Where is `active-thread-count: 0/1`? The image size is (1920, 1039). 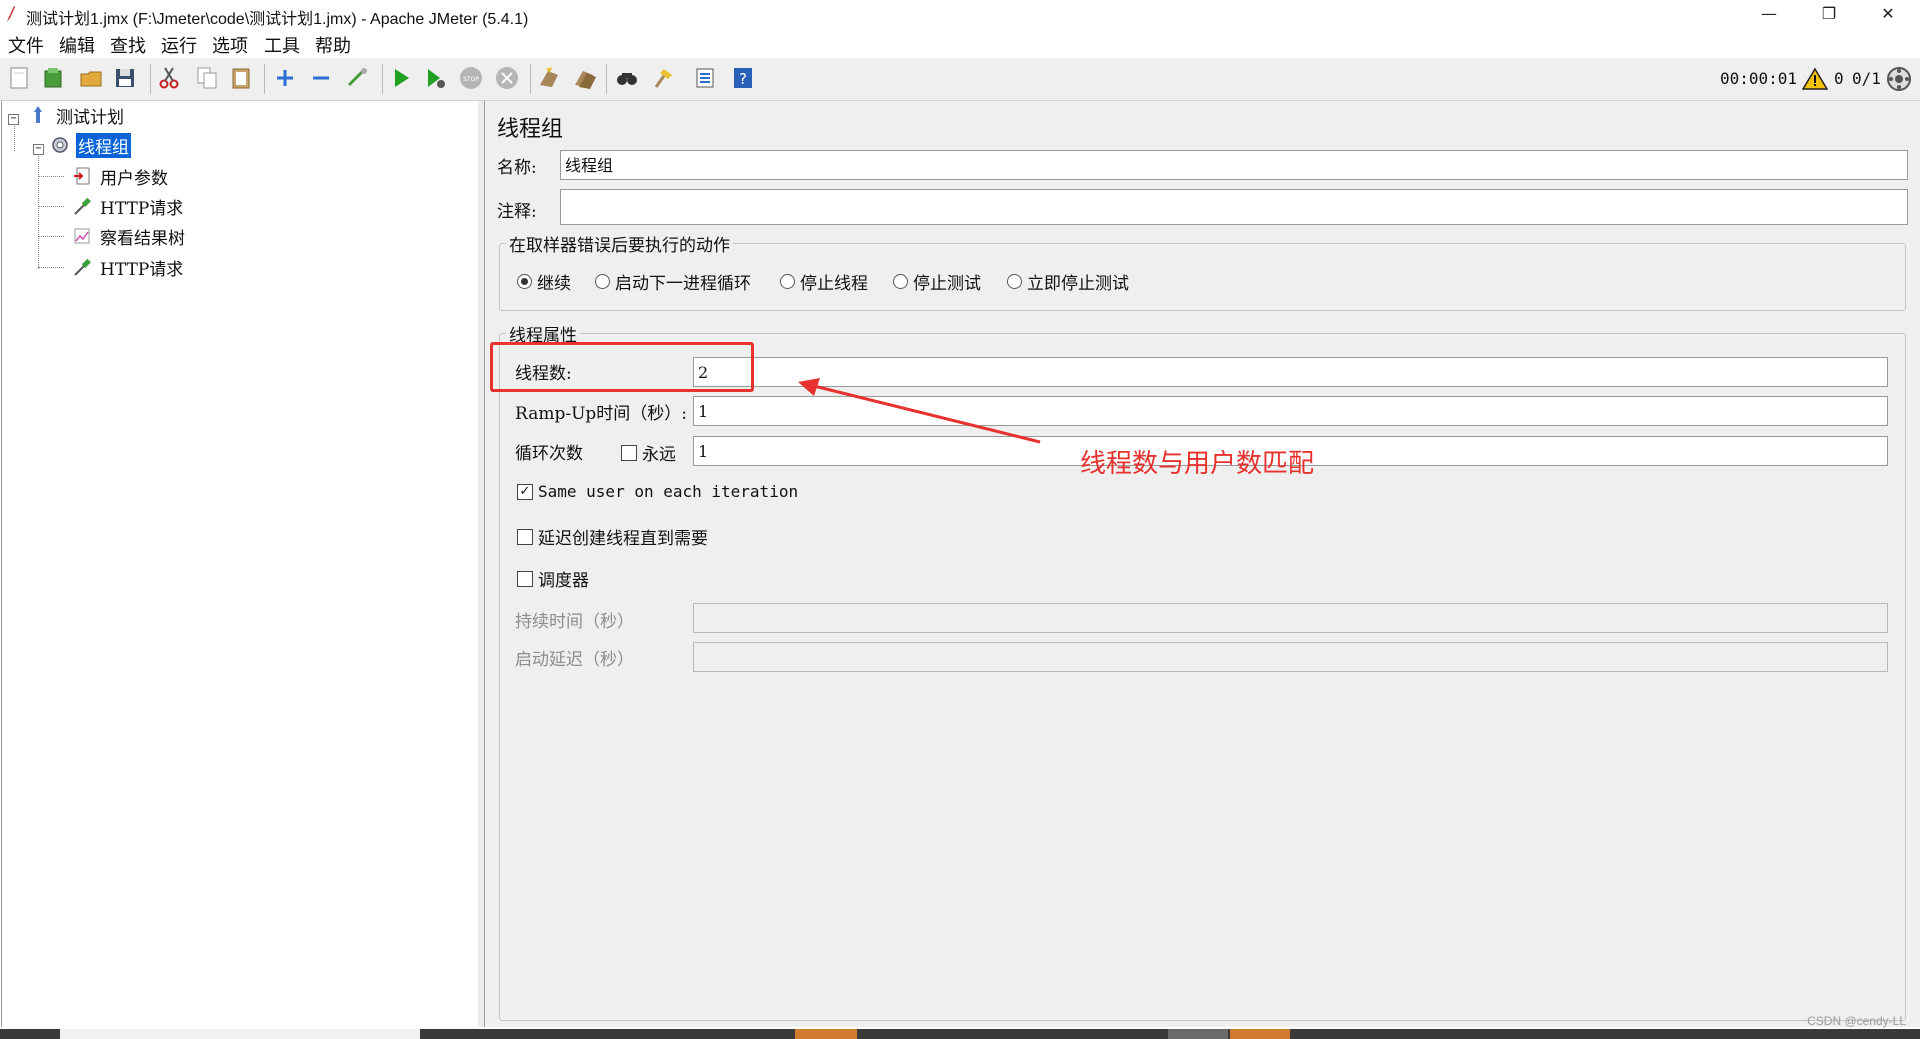
active-thread-count: 0/1 is located at coordinates (1866, 78).